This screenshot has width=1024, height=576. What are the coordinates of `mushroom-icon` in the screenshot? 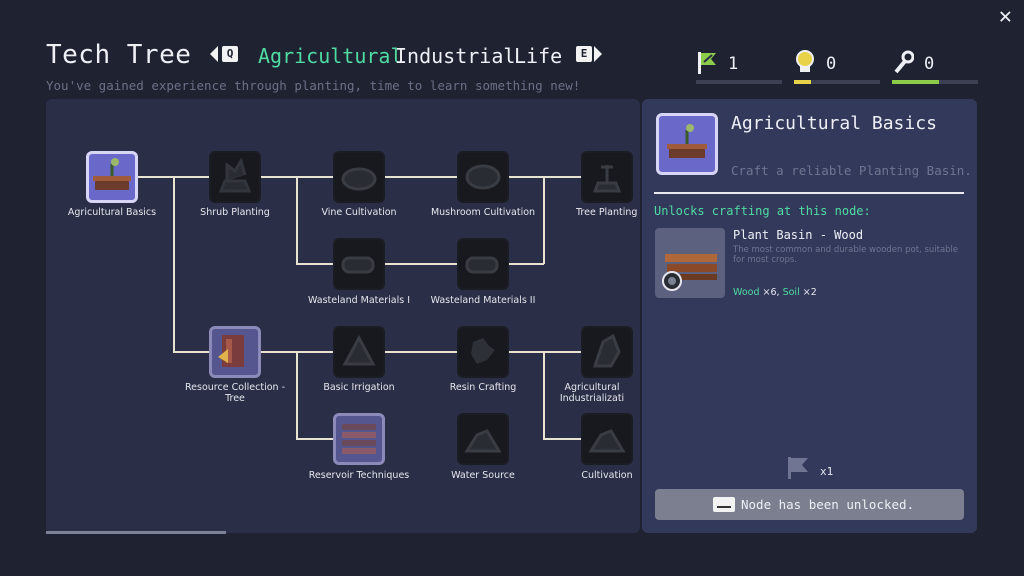 It's located at (483, 177).